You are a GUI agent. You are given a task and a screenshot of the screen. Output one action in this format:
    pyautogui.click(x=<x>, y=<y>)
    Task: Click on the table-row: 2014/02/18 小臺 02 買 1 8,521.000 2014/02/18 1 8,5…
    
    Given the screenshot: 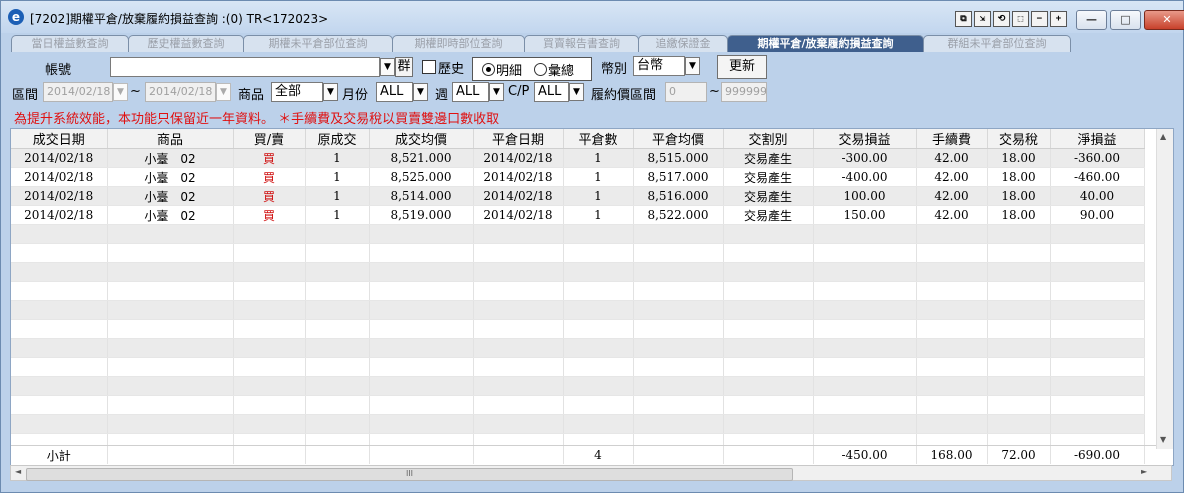 What is the action you would take?
    pyautogui.click(x=578, y=158)
    